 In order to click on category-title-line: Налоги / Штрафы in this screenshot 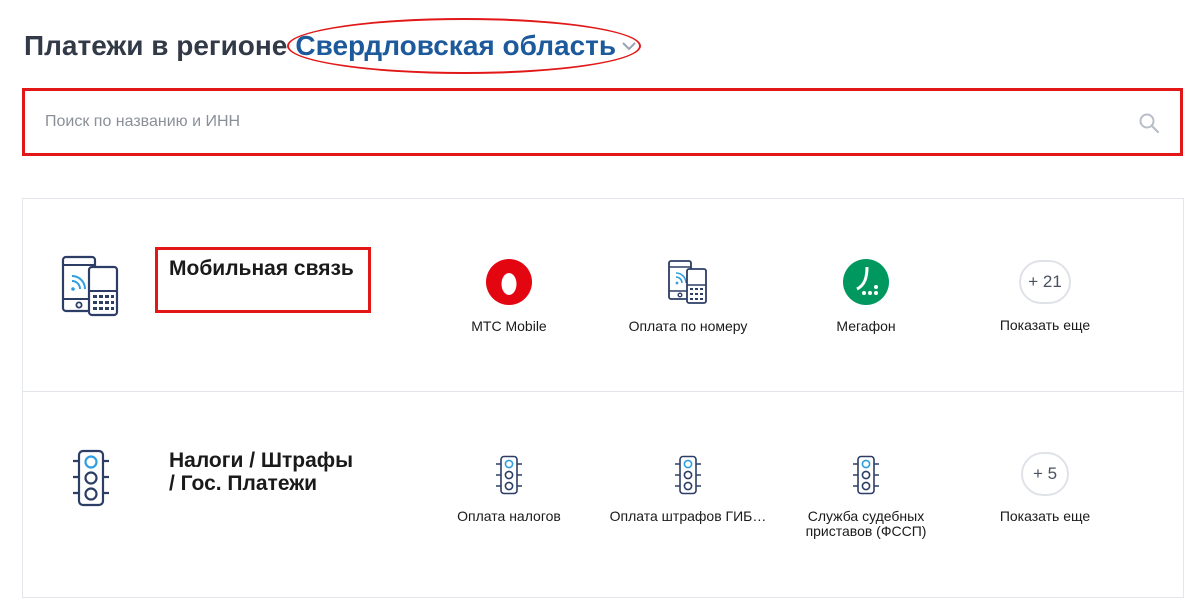, I will do `click(261, 460)`.